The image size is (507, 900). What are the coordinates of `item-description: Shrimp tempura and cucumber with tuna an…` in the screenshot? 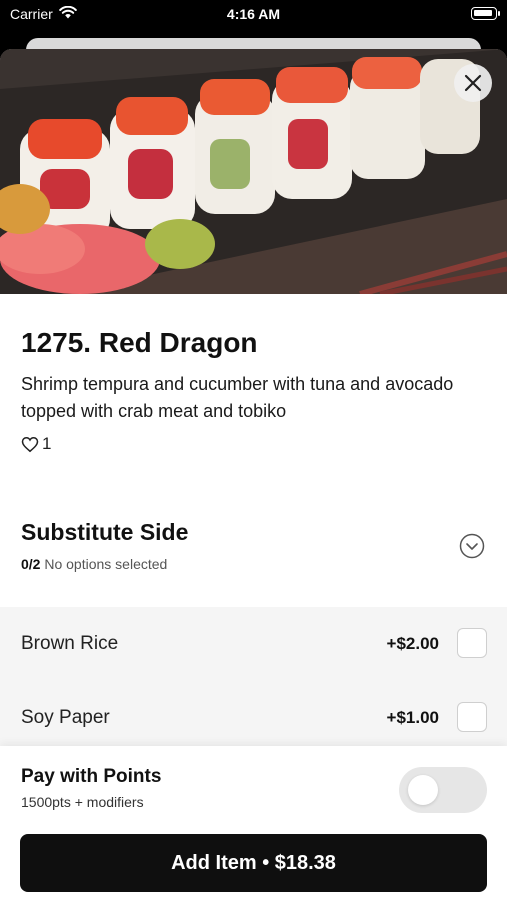 It's located at (237, 397).